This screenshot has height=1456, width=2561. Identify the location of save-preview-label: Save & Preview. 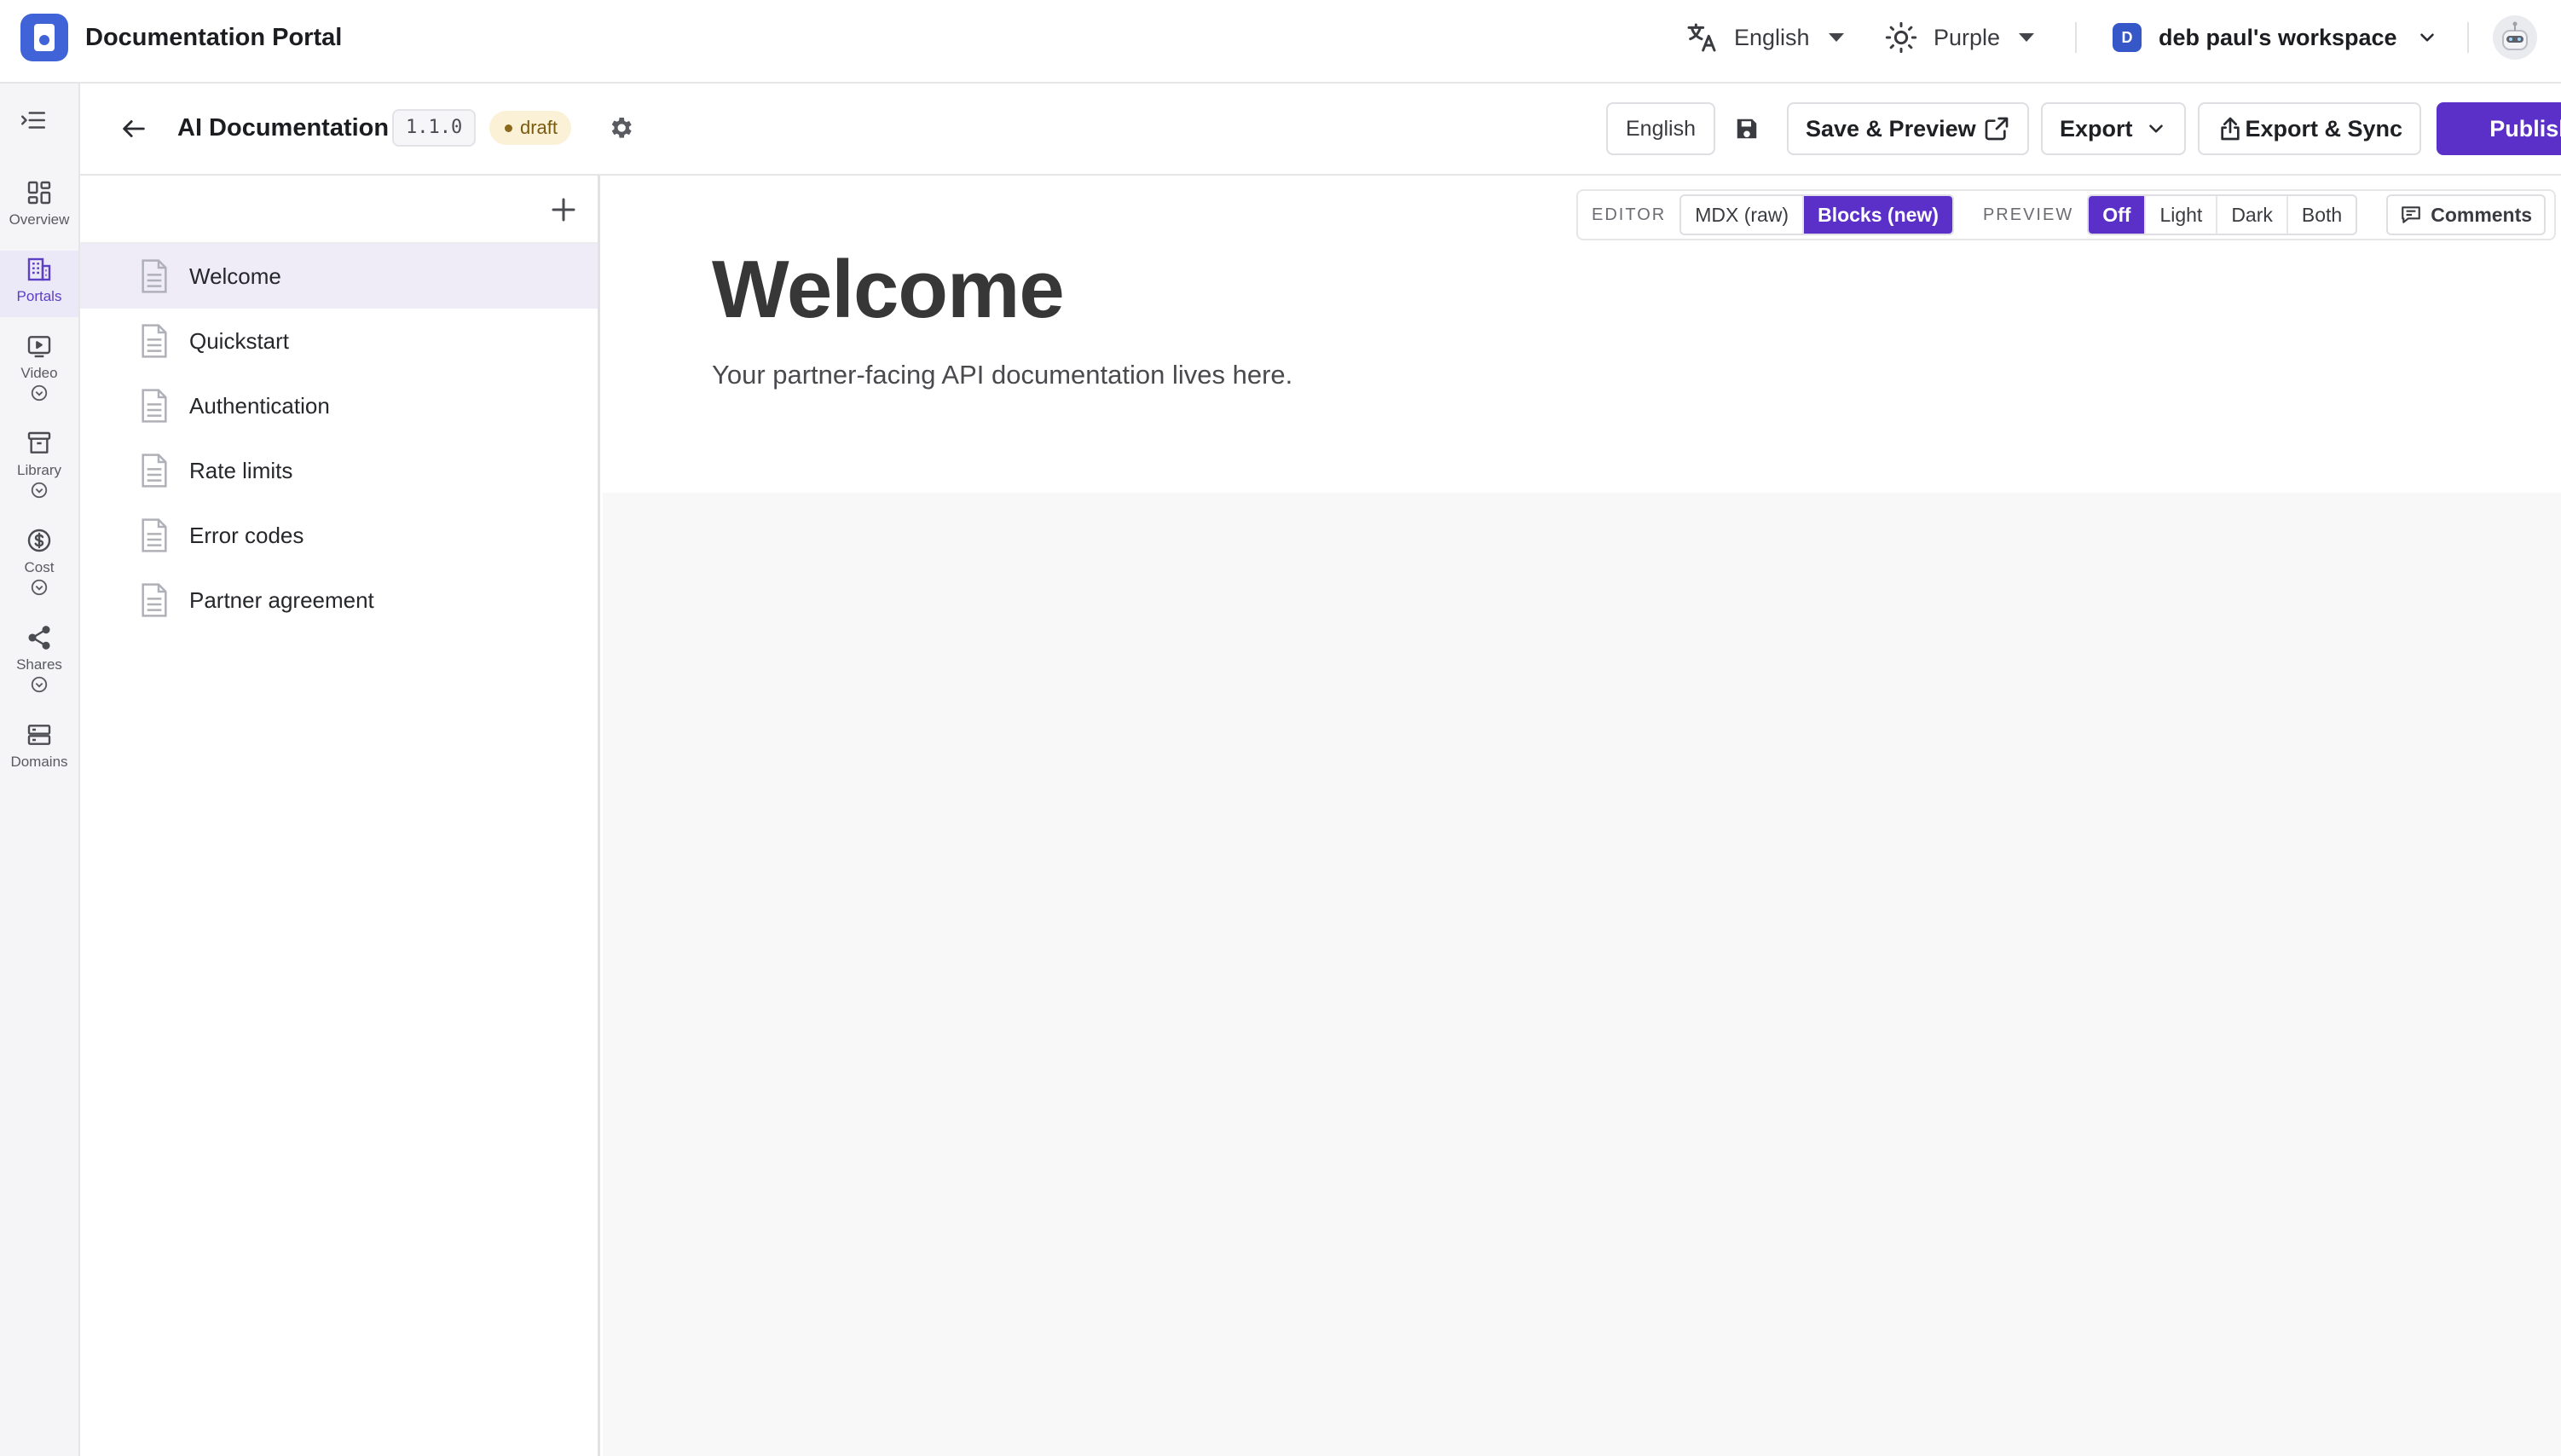
(1891, 128).